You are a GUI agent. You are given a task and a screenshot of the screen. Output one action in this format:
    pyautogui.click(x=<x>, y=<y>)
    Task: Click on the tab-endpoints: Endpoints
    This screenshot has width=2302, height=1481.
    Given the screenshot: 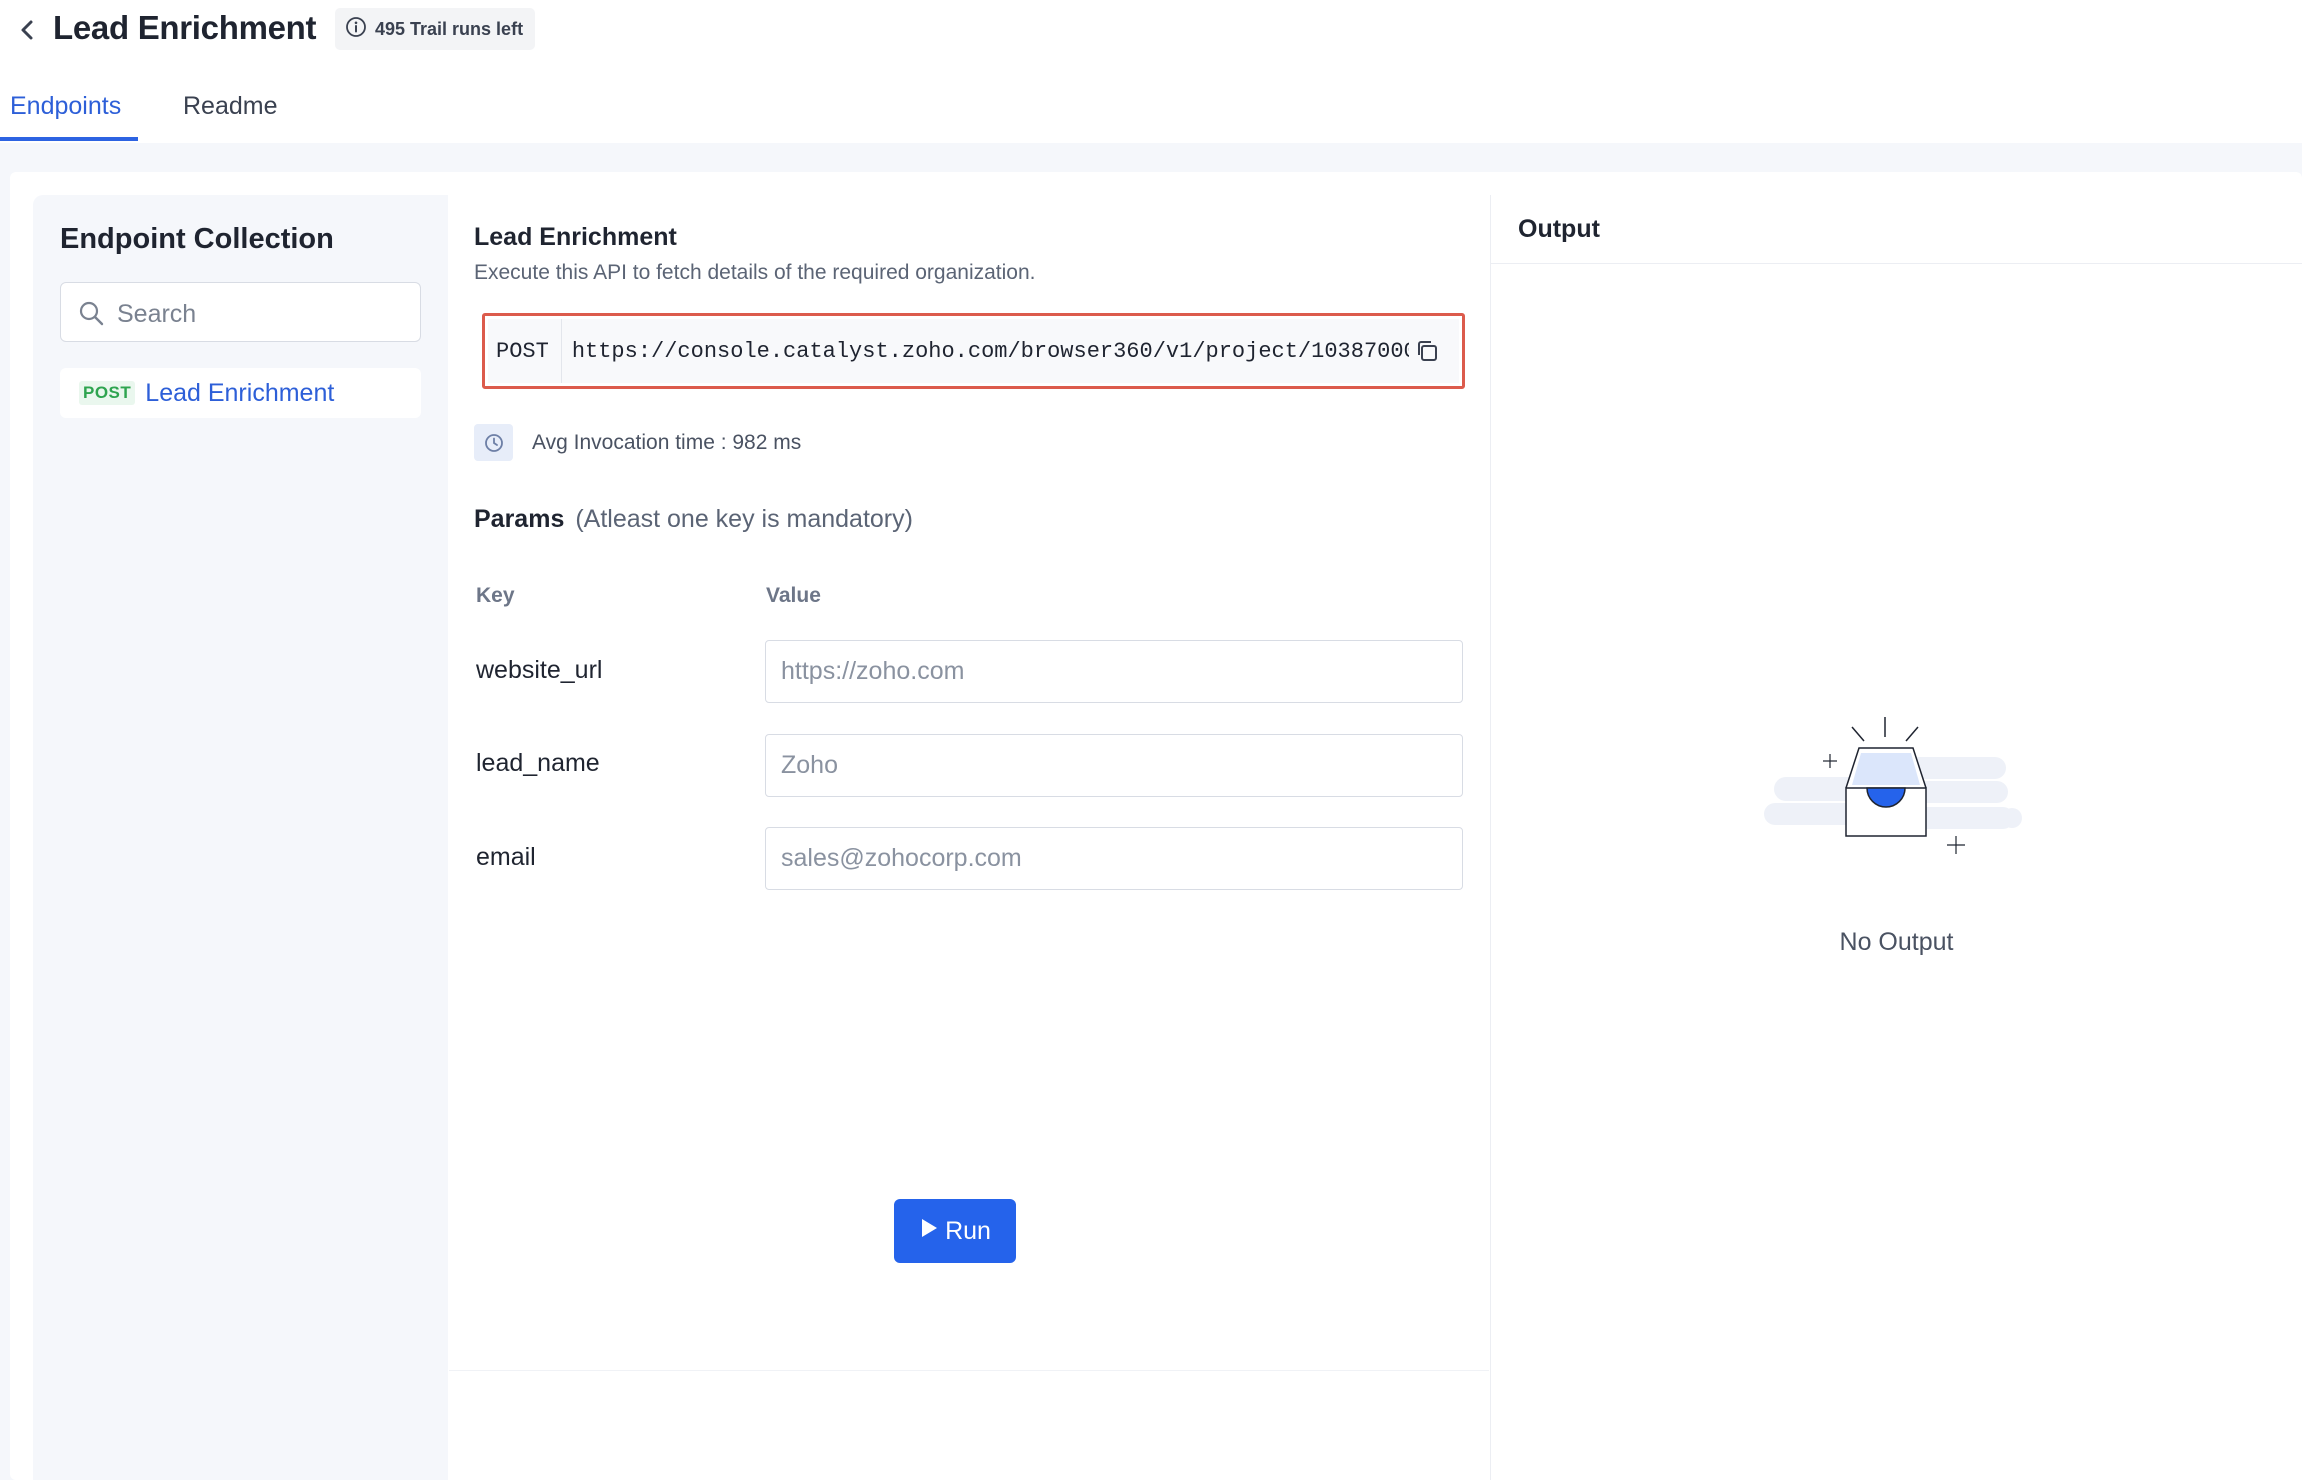 What is the action you would take?
    pyautogui.click(x=65, y=106)
    